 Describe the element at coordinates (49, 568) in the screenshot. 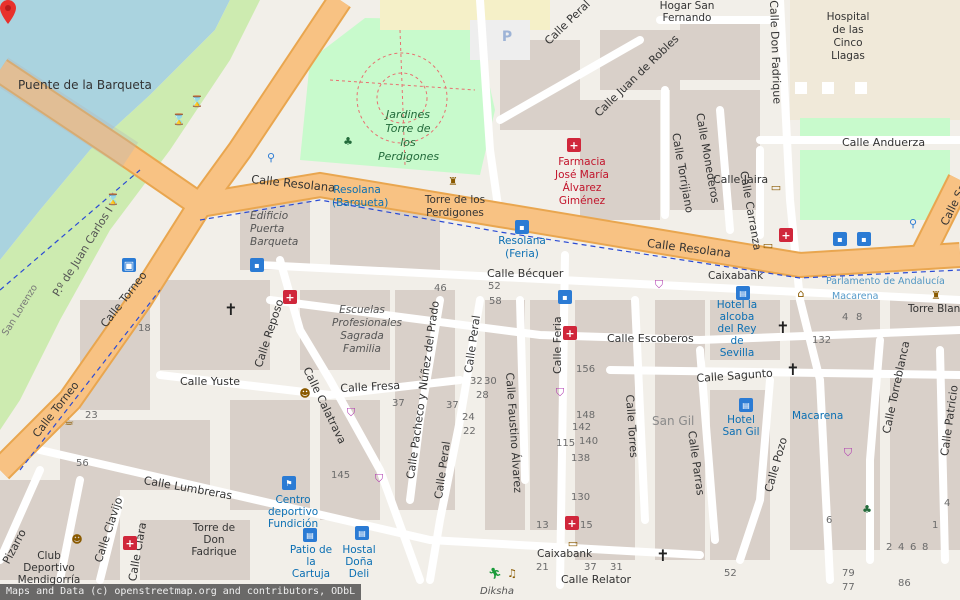

I see `place-label: Club Deportivo Mendigorría` at that location.